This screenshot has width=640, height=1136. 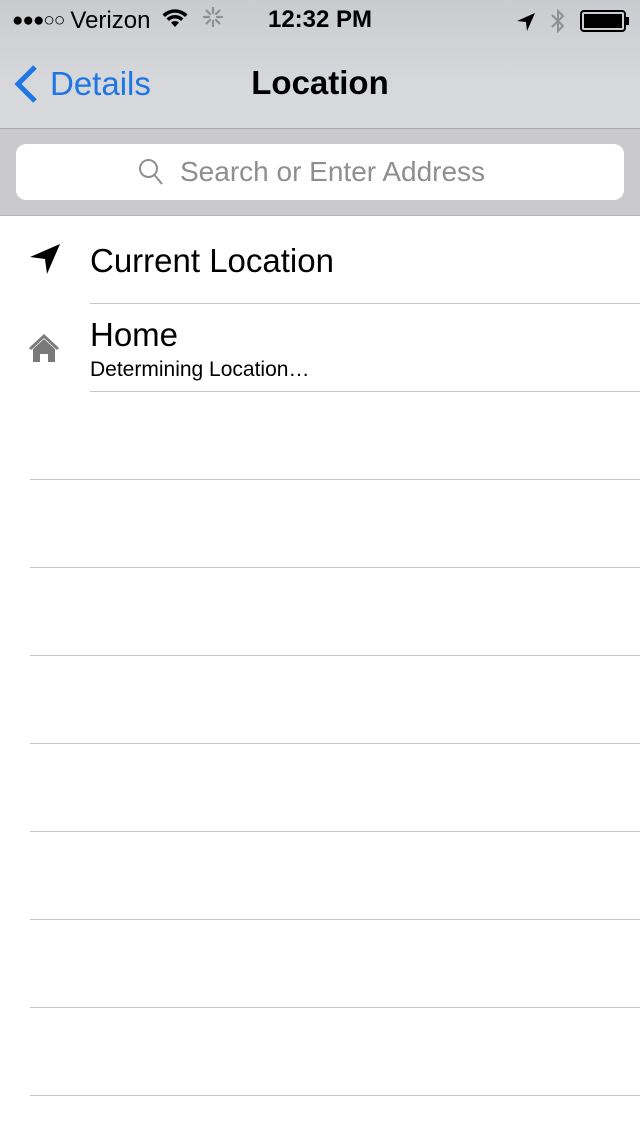 What do you see at coordinates (558, 24) in the screenshot?
I see `bluetooth-icon` at bounding box center [558, 24].